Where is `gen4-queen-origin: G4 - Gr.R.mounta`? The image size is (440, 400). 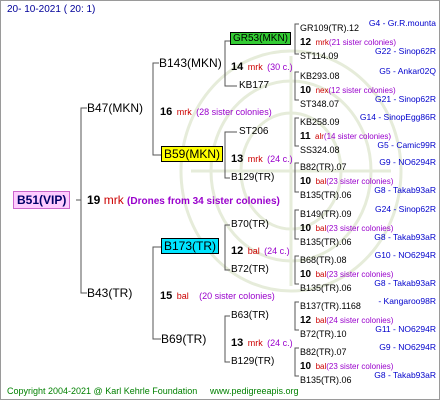
gen4-queen-origin: G4 - Gr.R.mounta is located at coordinates (402, 23).